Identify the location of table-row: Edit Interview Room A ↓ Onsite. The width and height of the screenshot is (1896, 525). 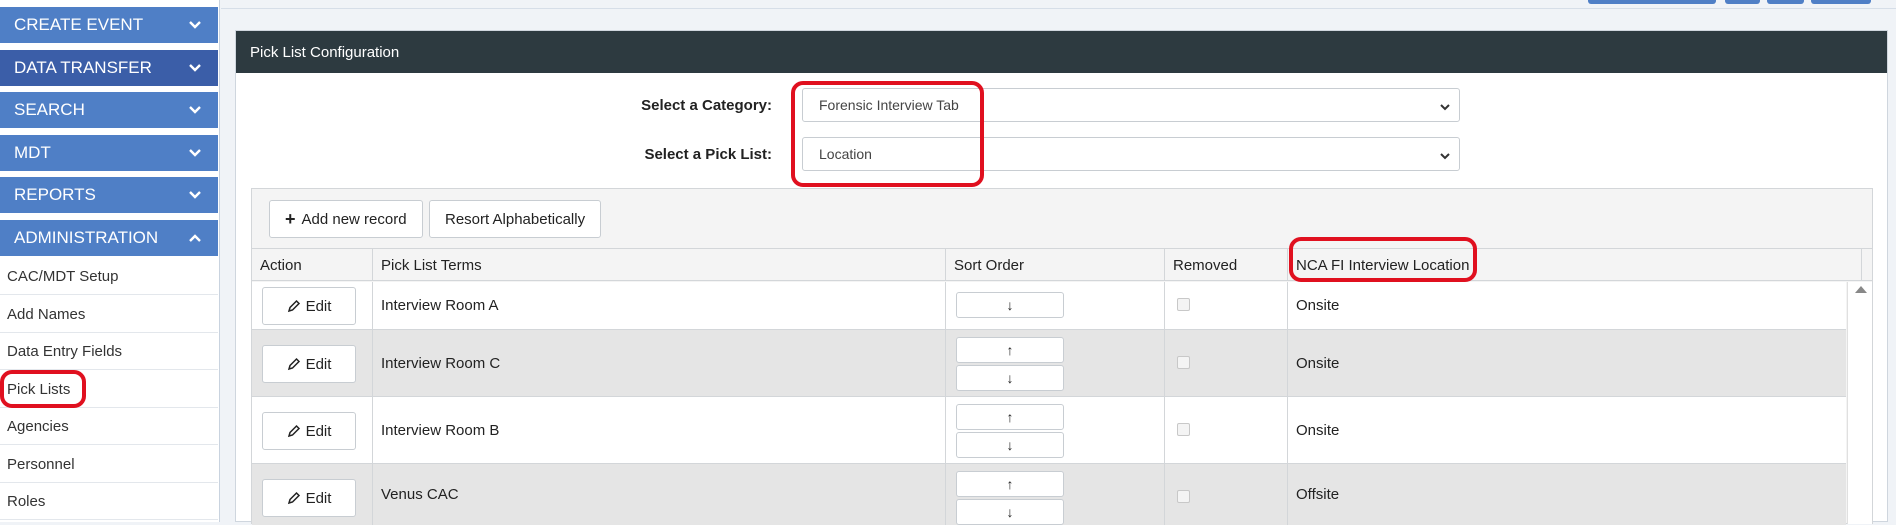
(1049, 306).